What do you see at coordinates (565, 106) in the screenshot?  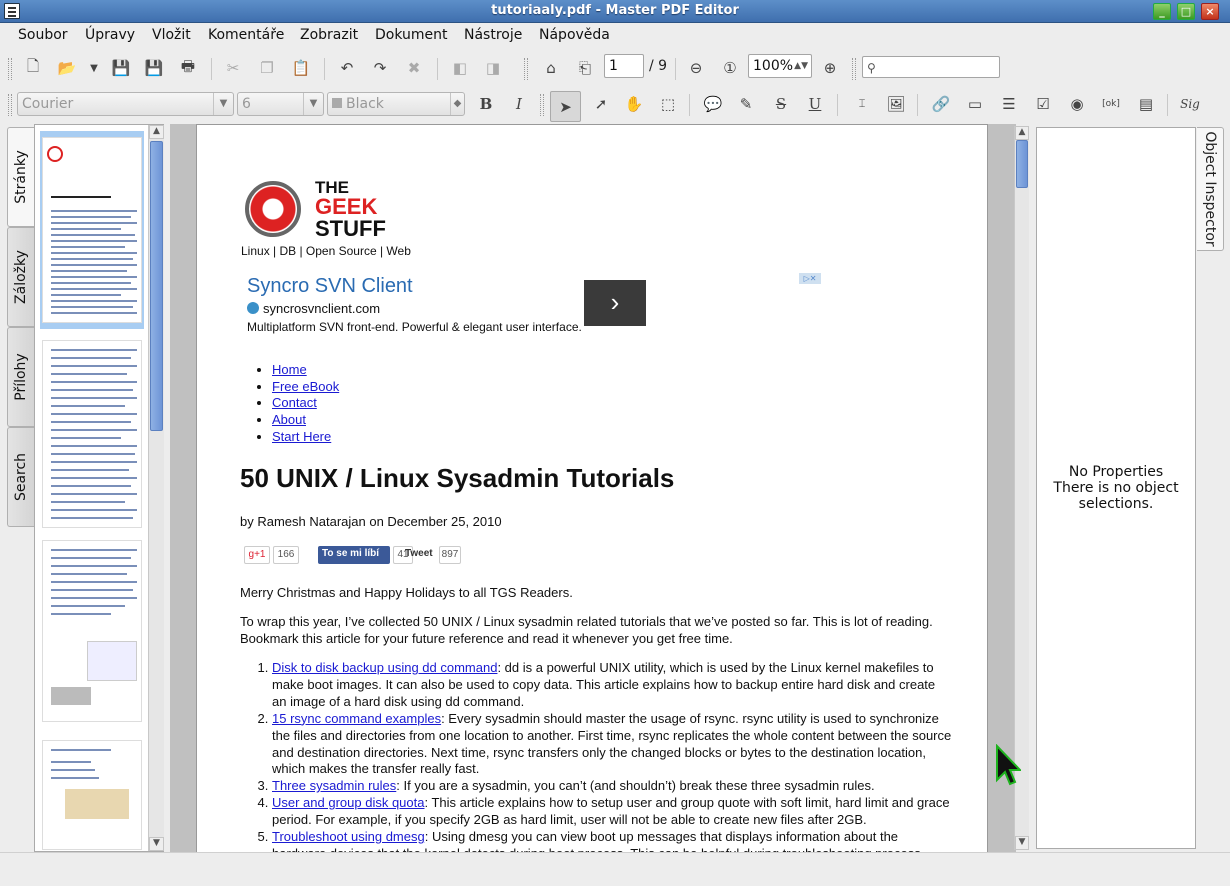 I see `select-arrow-icon: ➤` at bounding box center [565, 106].